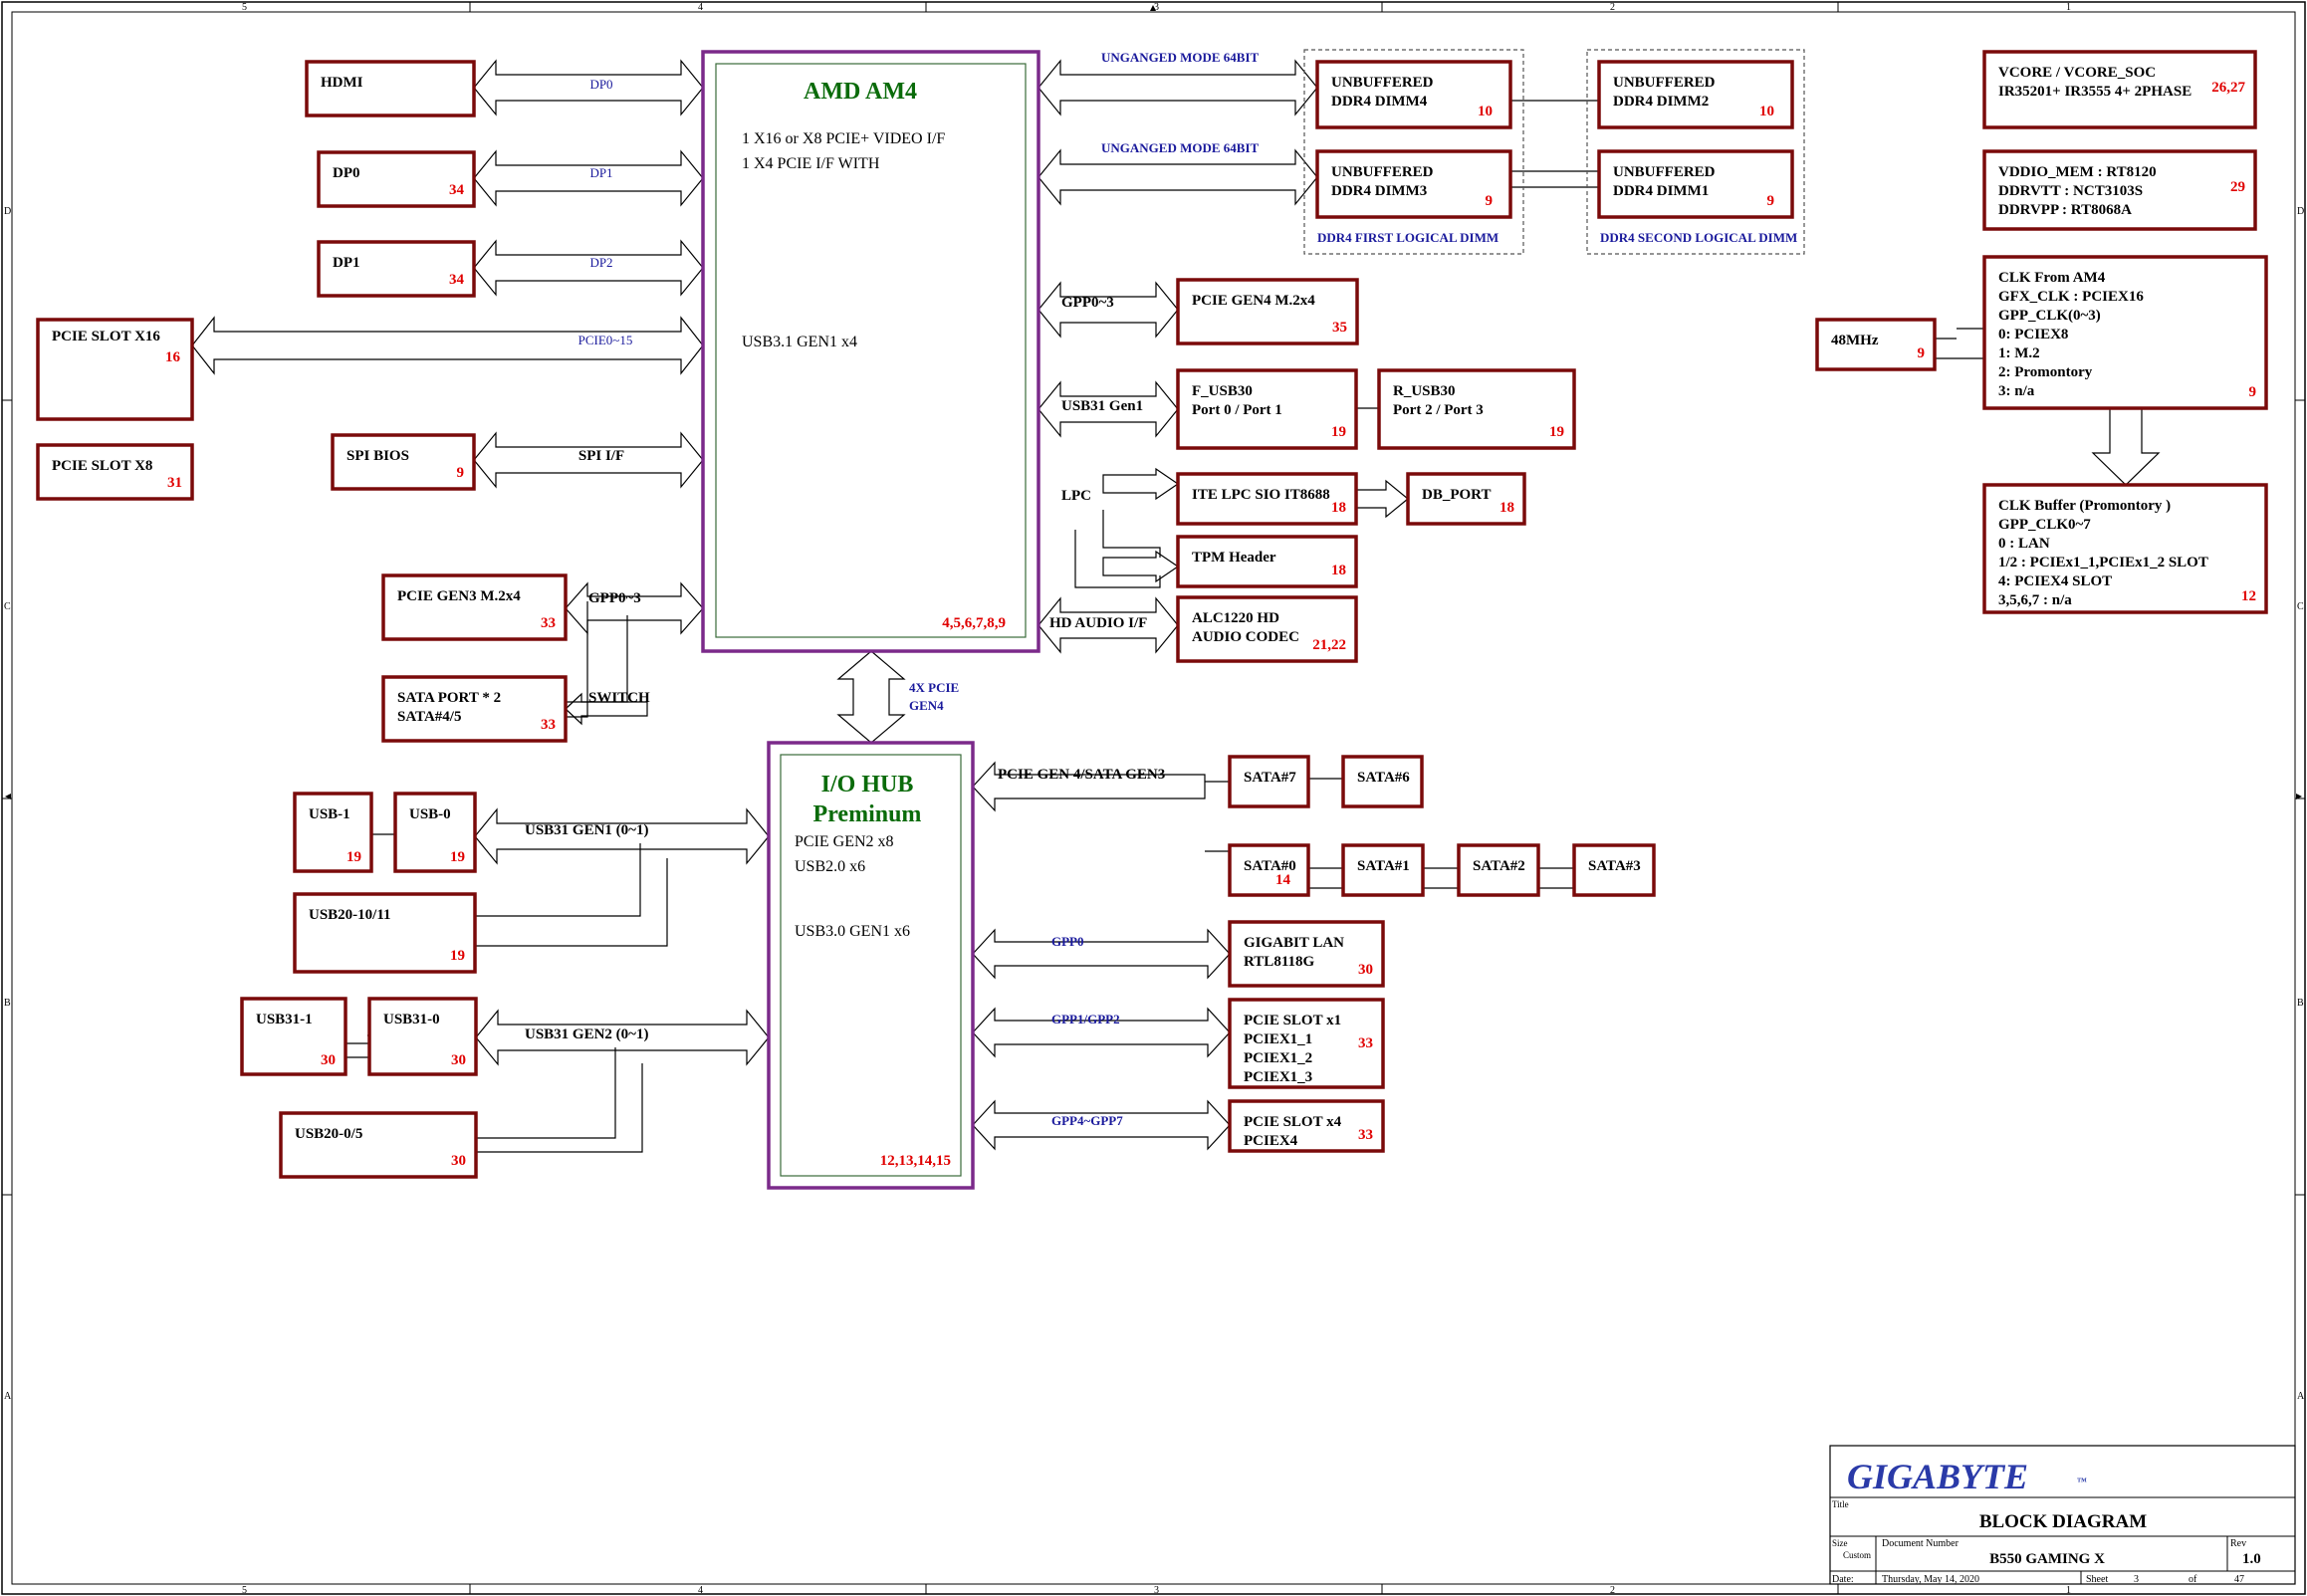 This screenshot has height=1596, width=2307. What do you see at coordinates (1338, 570) in the screenshot?
I see `box-tpm-page: 18` at bounding box center [1338, 570].